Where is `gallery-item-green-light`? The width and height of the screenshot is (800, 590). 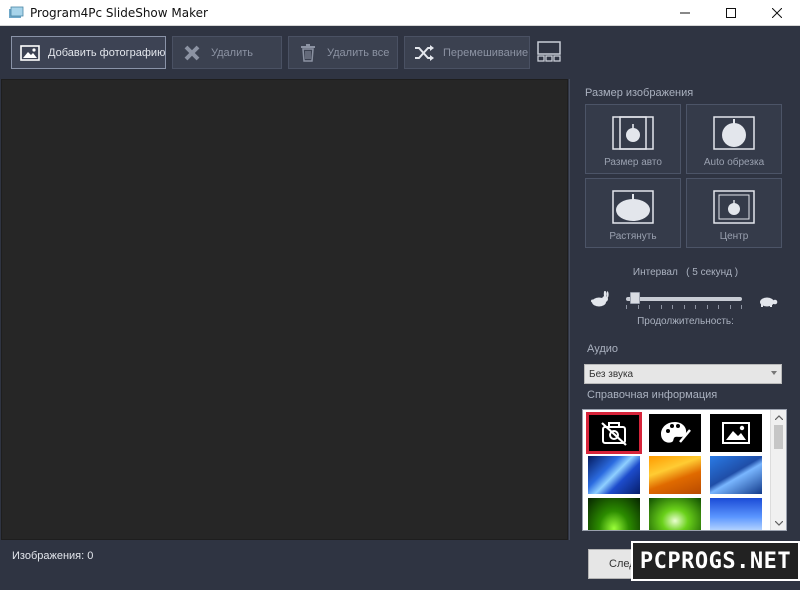 gallery-item-green-light is located at coordinates (675, 514).